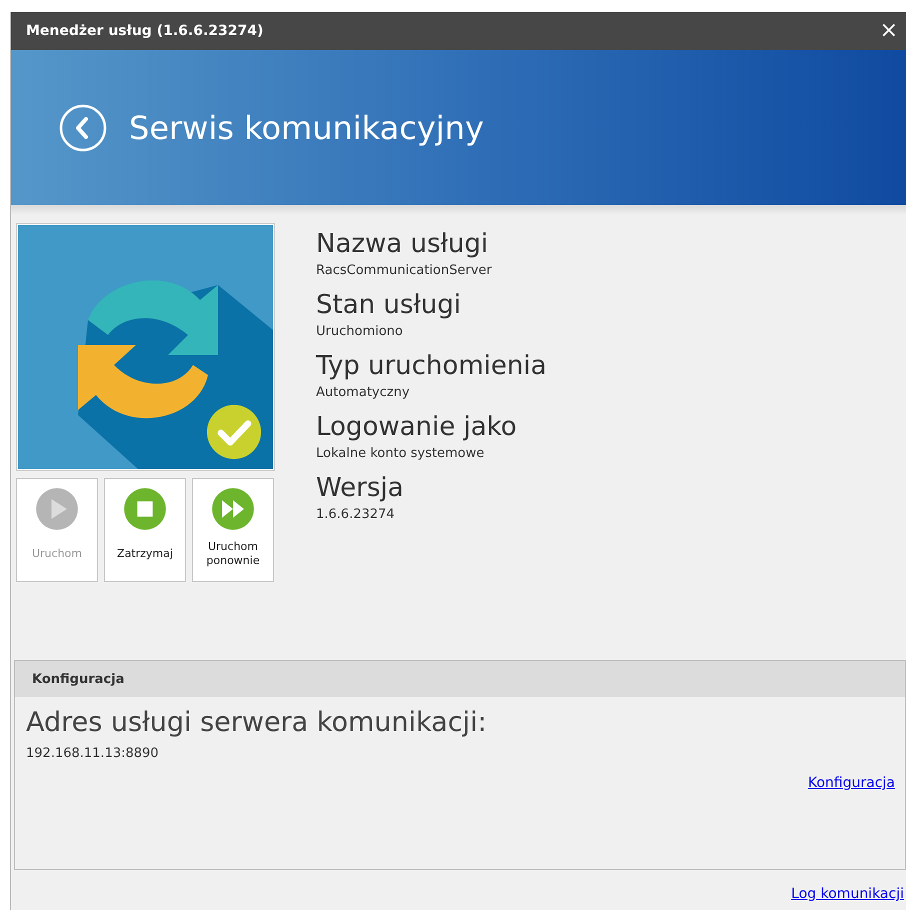 The image size is (906, 910). I want to click on sync-arrows-icon, so click(145, 347).